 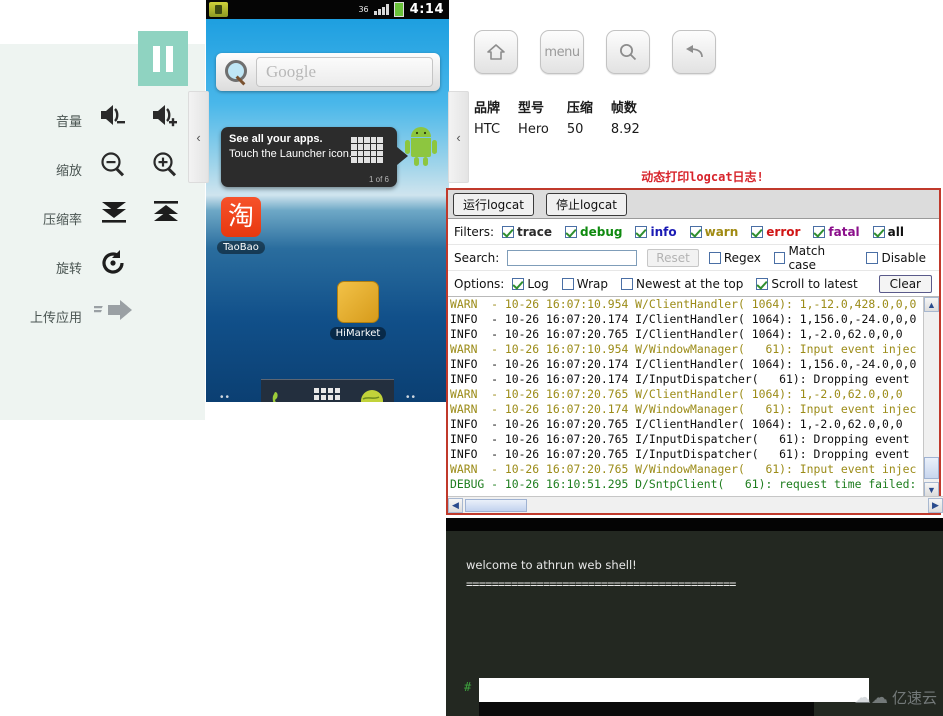 What do you see at coordinates (895, 231) in the screenshot?
I see `filter-label-all: all` at bounding box center [895, 231].